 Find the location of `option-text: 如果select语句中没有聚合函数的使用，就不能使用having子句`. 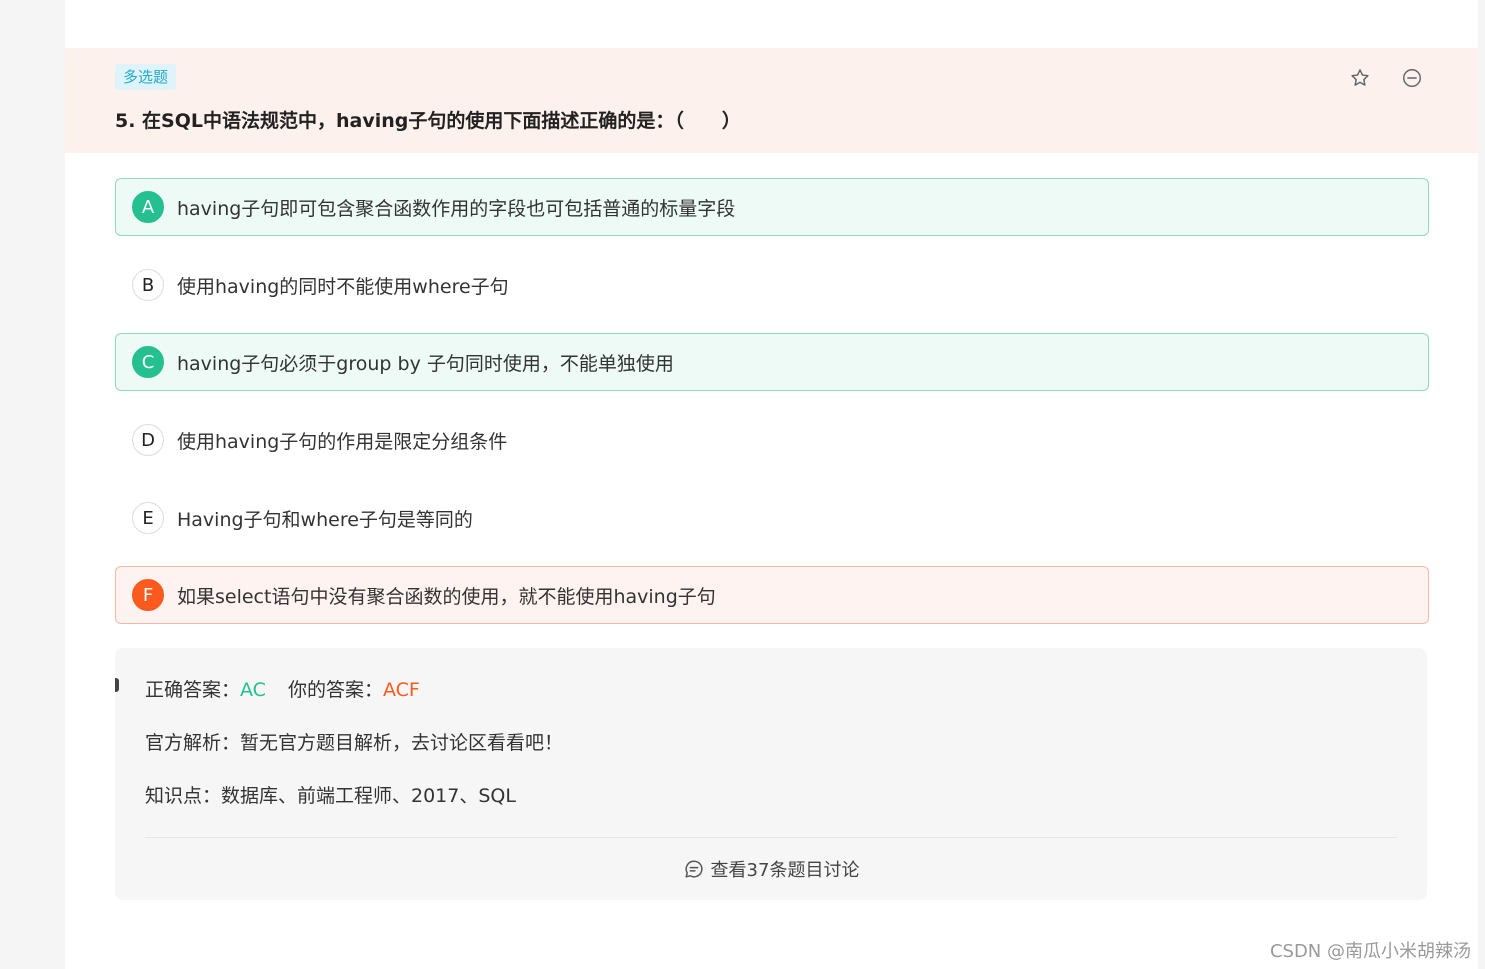

option-text: 如果select语句中没有聚合函数的使用，就不能使用having子句 is located at coordinates (446, 596).